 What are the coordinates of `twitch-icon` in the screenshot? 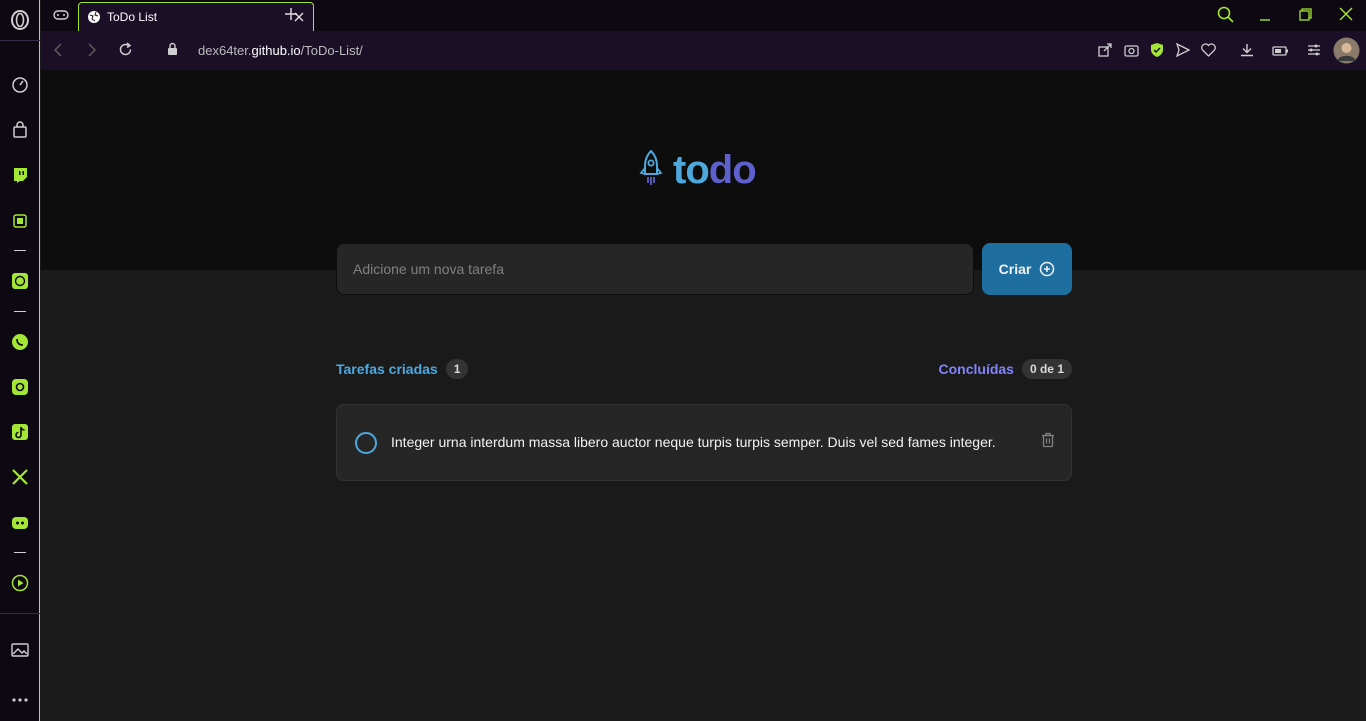 It's located at (20, 175).